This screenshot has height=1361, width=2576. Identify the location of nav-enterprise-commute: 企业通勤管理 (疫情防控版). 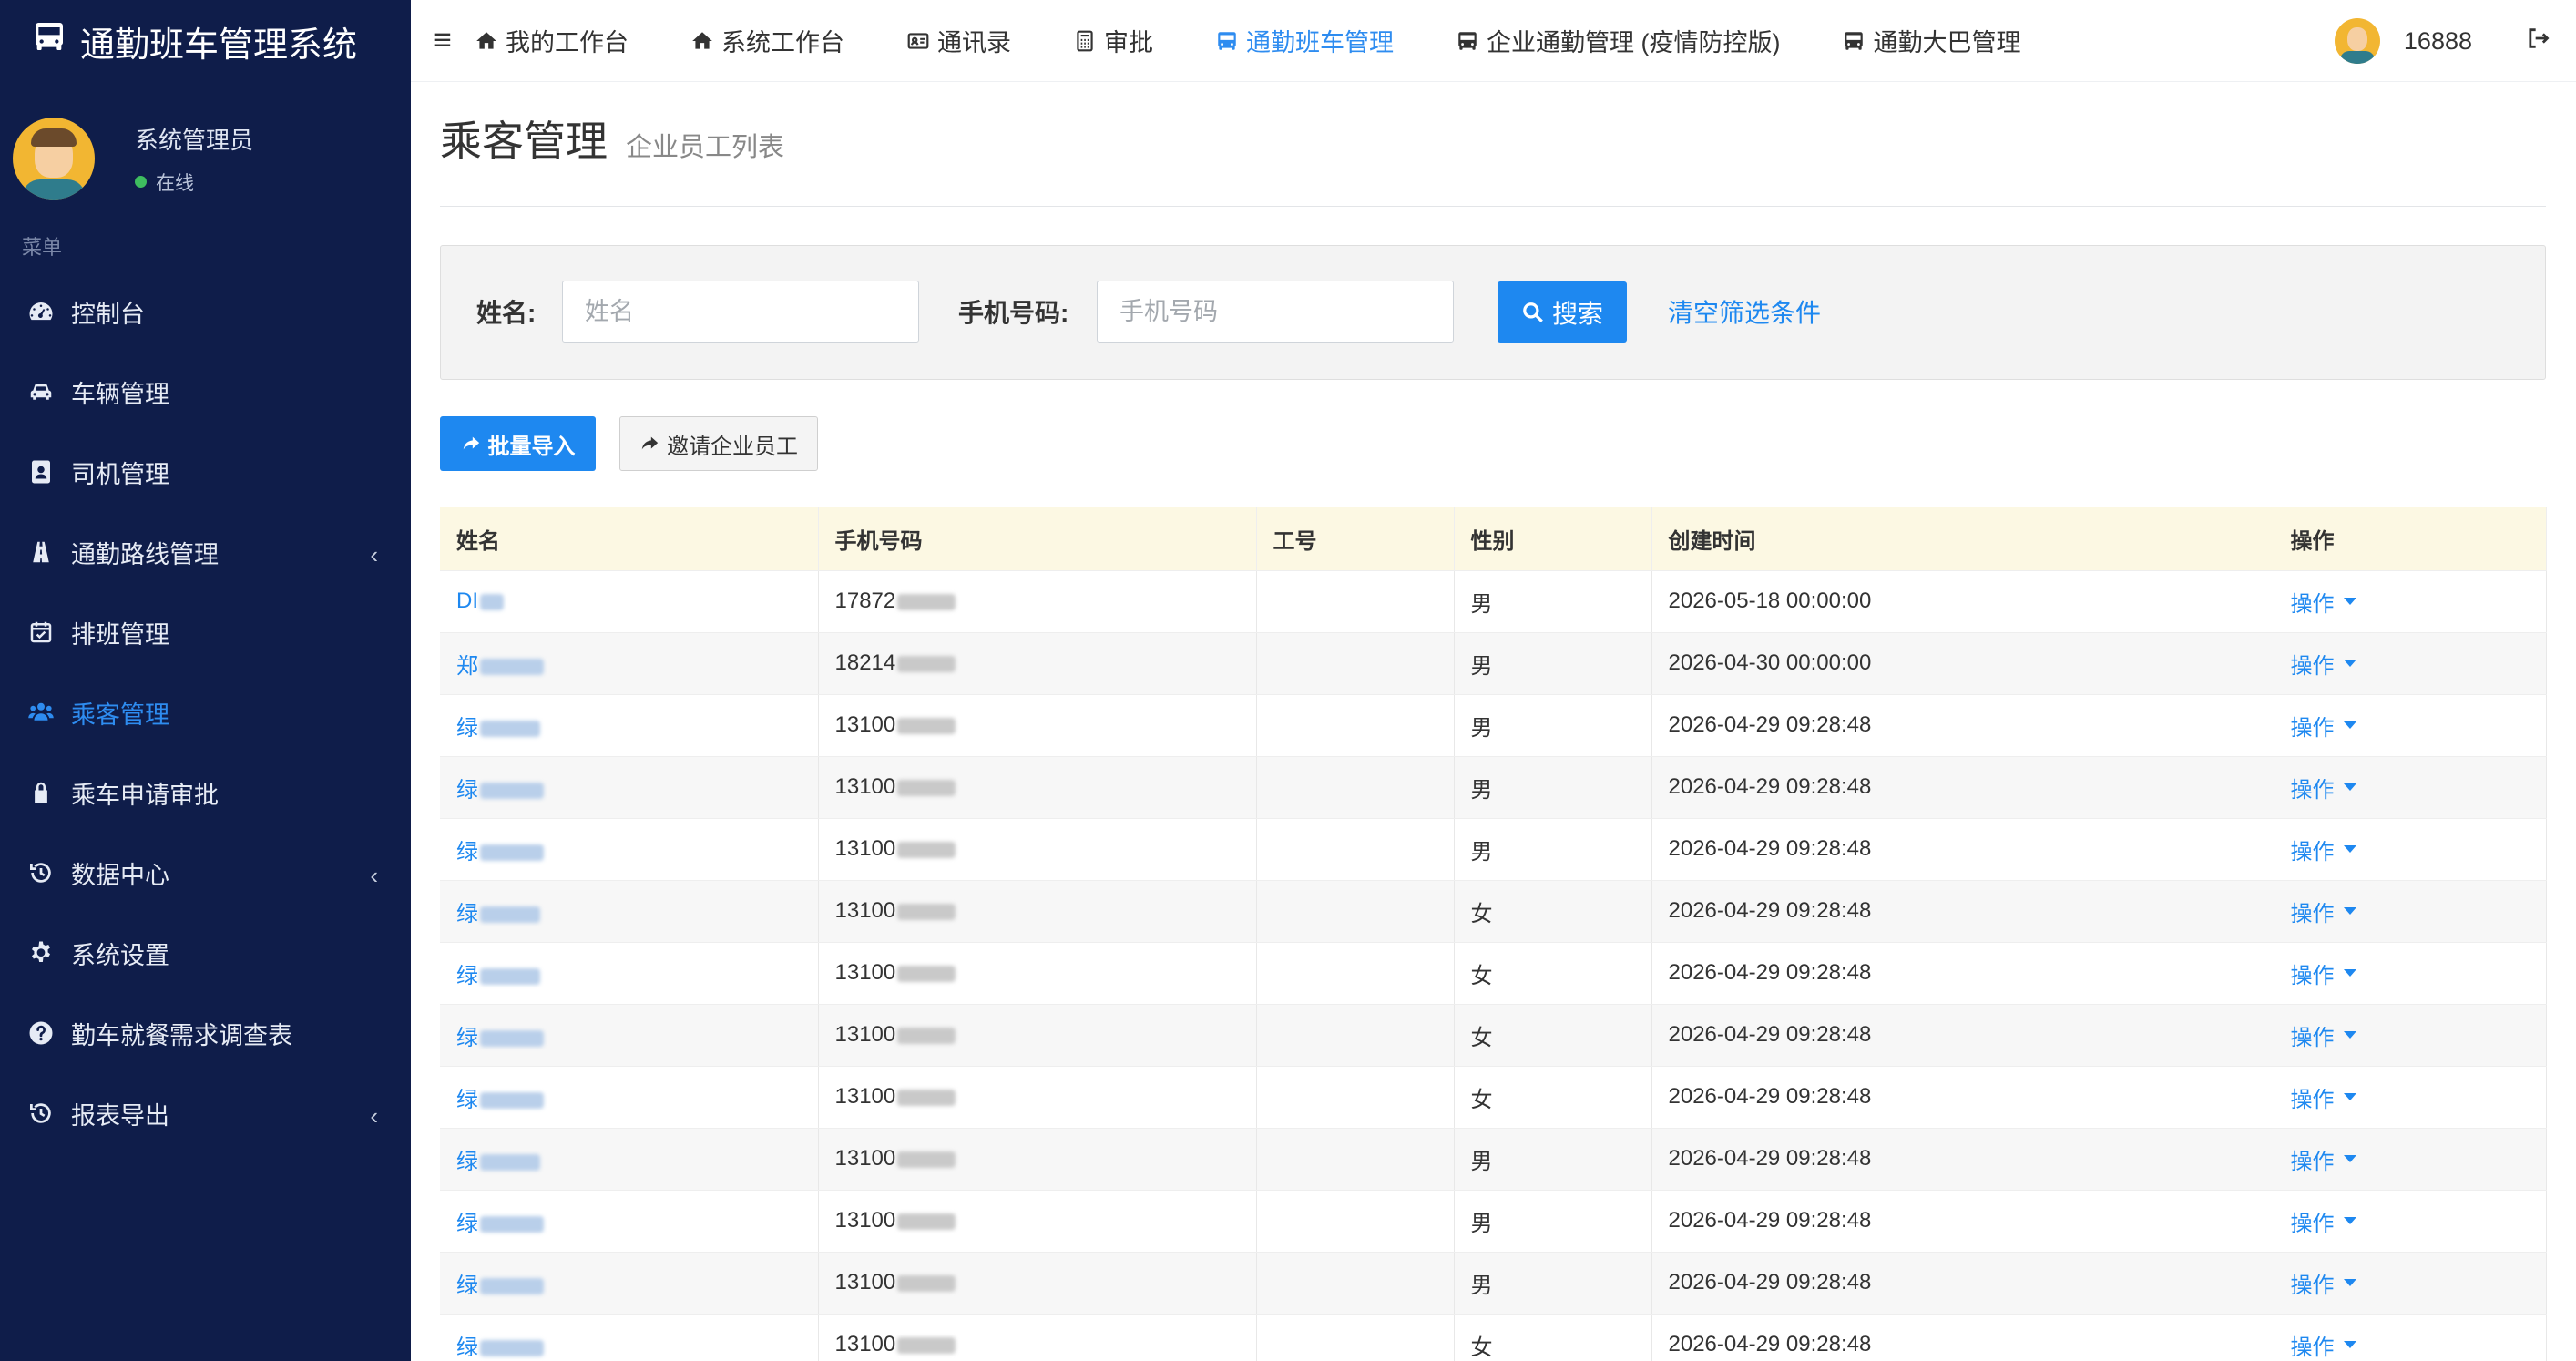
(1618, 41).